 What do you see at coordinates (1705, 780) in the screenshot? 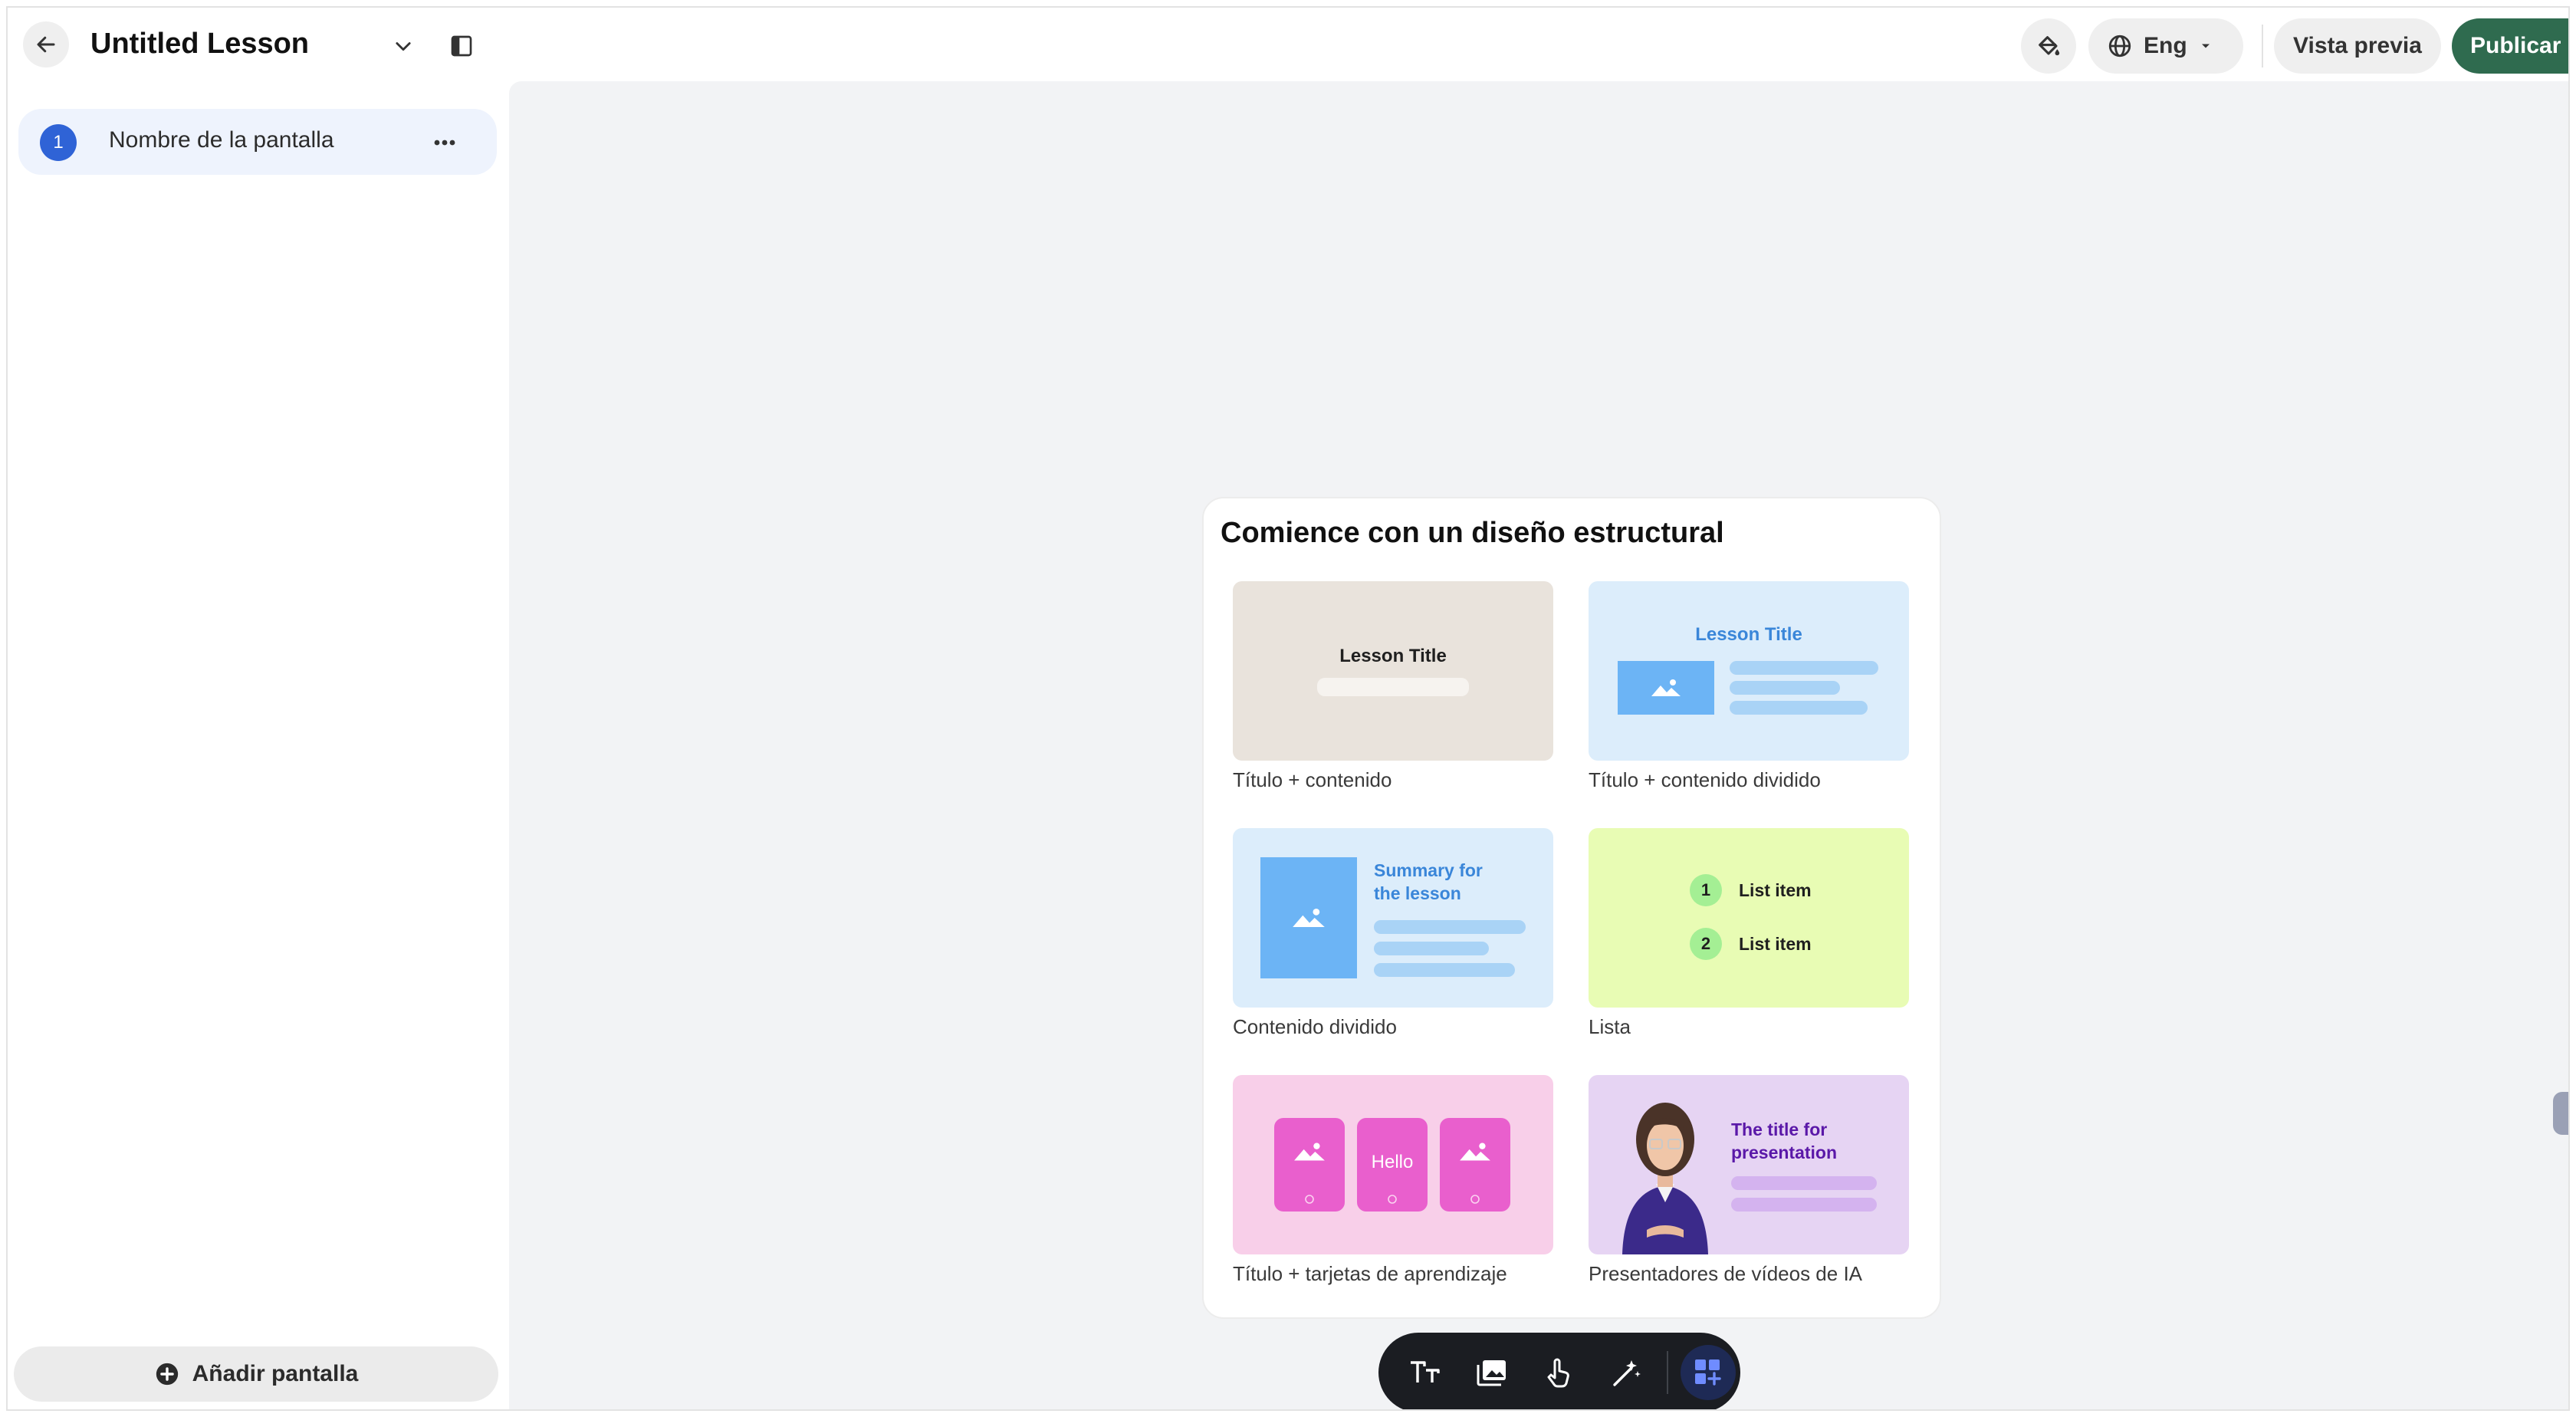
I see `layout-tile-label: Título + contenido dividido` at bounding box center [1705, 780].